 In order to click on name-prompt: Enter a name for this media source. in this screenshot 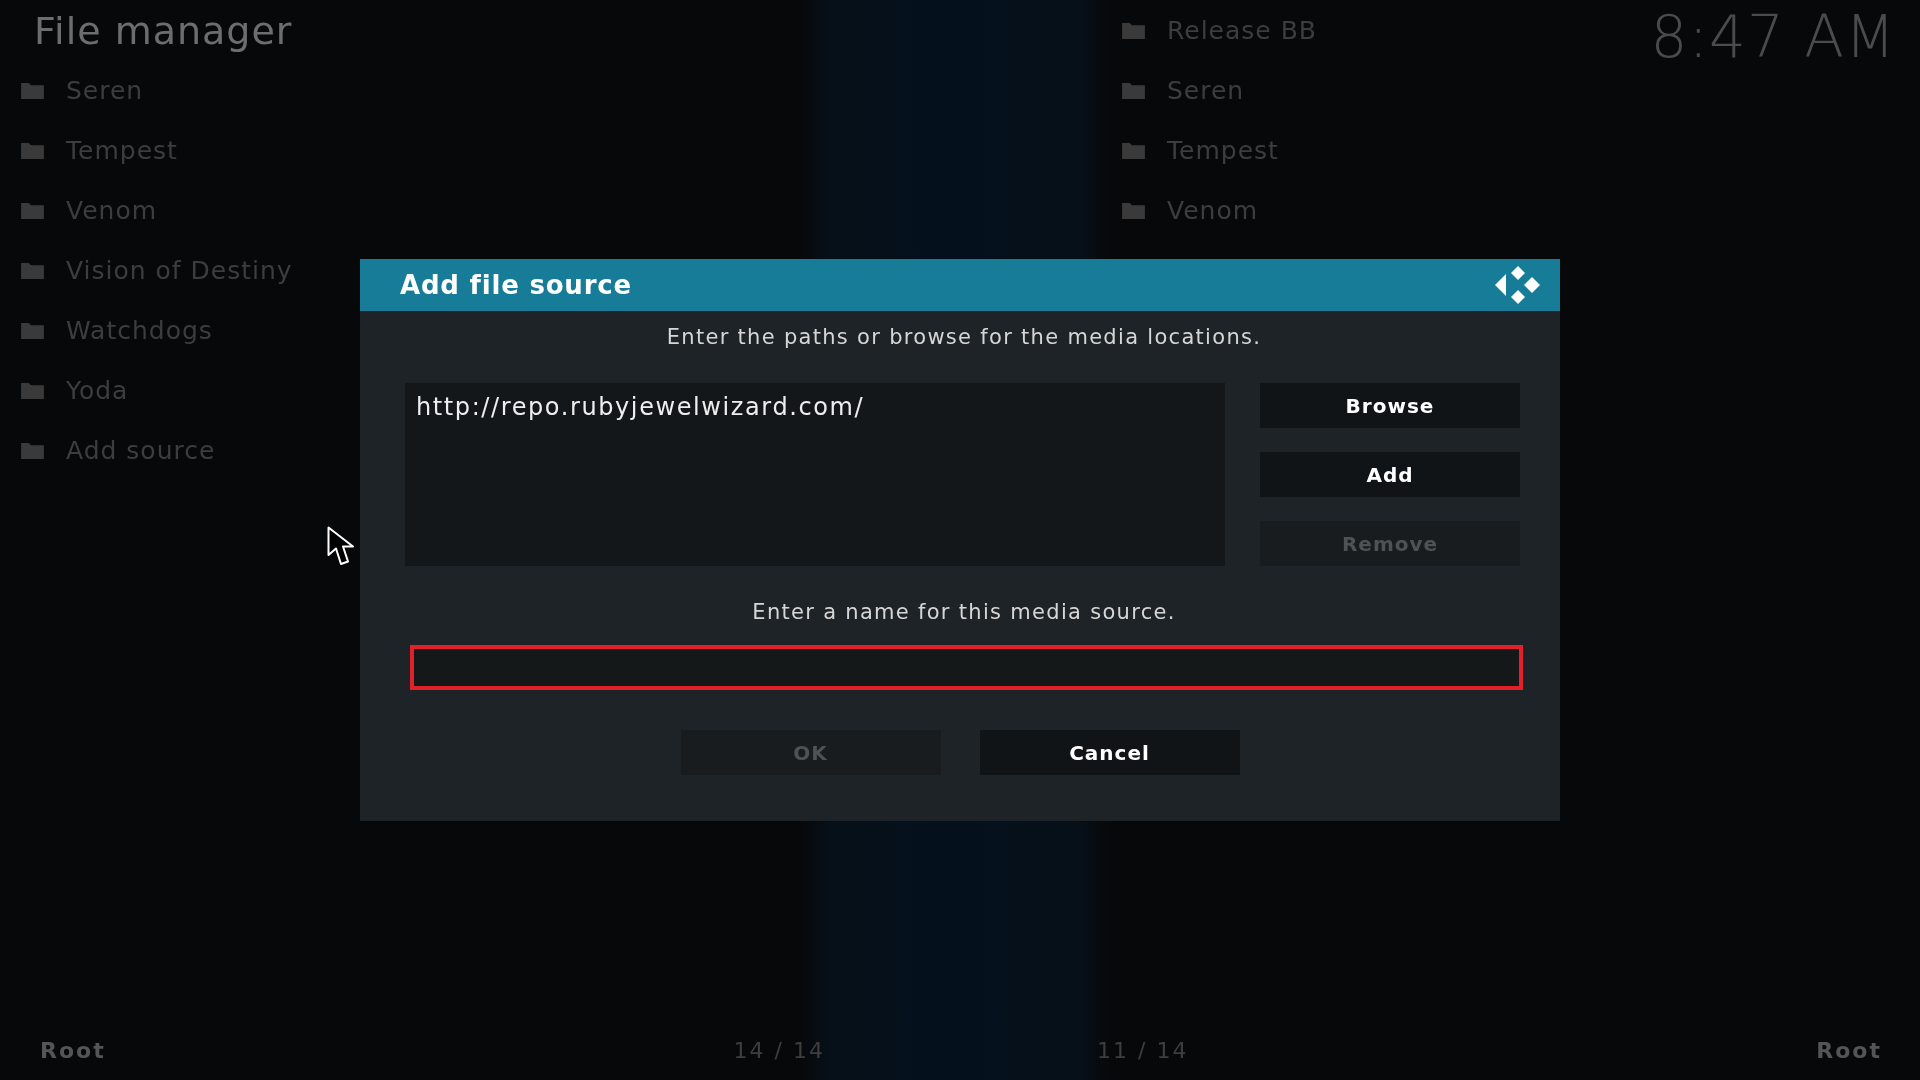, I will do `click(964, 612)`.